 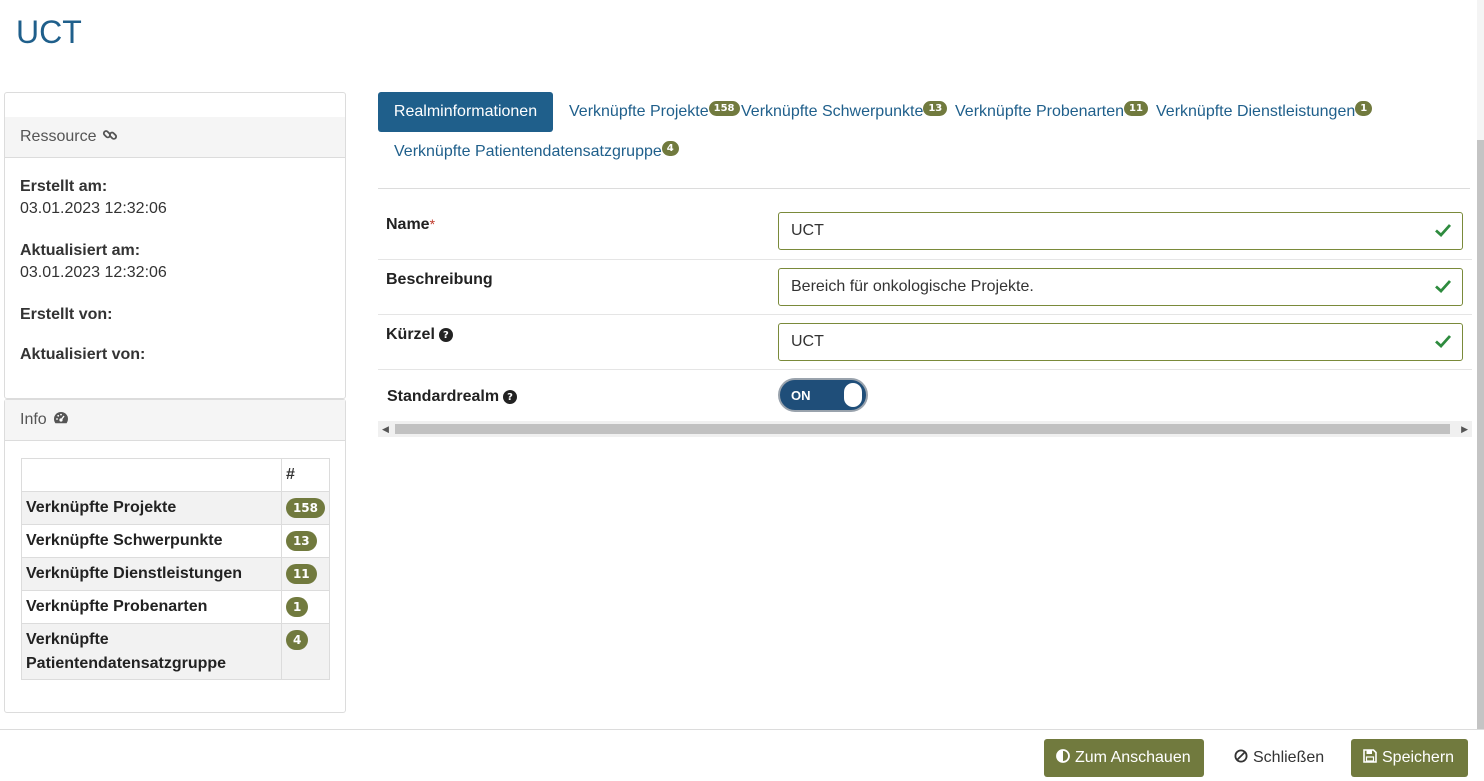 What do you see at coordinates (33, 419) in the screenshot?
I see `info-heading-label: Info` at bounding box center [33, 419].